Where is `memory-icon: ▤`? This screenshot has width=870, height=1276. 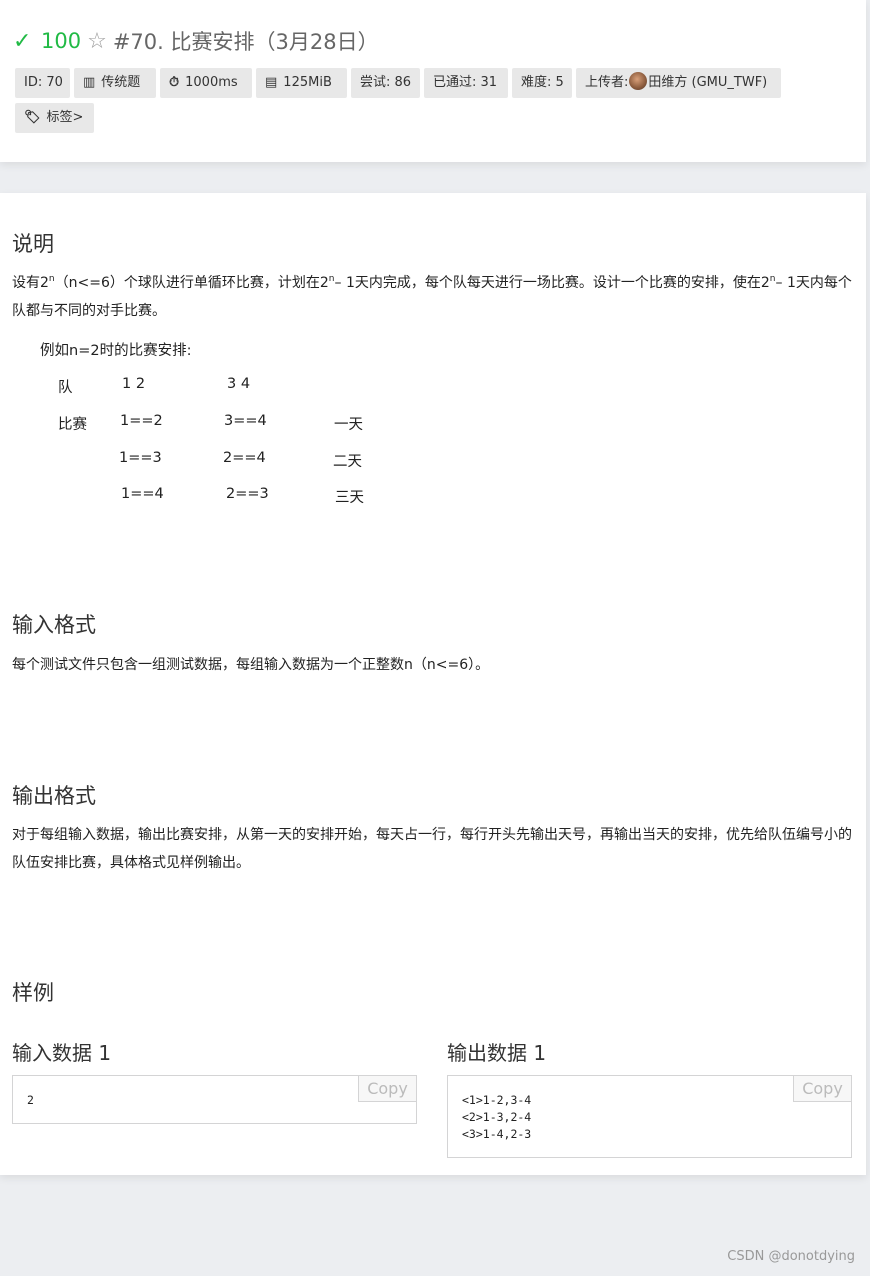
memory-icon: ▤ is located at coordinates (271, 82).